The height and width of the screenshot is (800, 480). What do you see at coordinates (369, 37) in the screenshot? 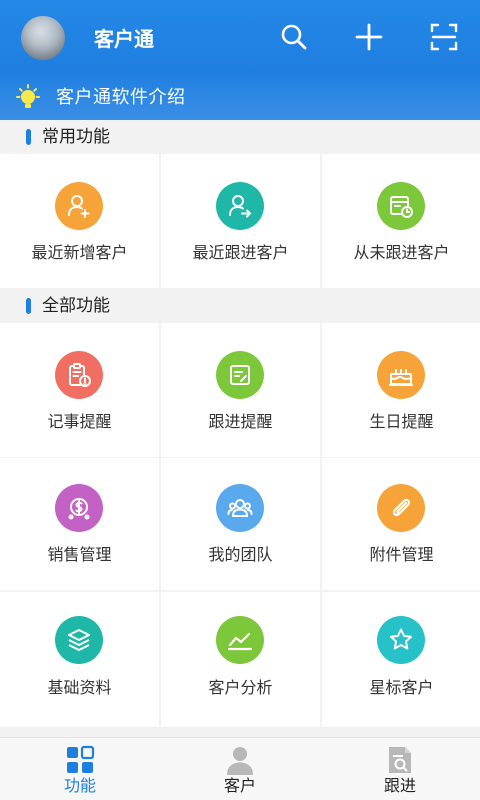
I see `plus-icon` at bounding box center [369, 37].